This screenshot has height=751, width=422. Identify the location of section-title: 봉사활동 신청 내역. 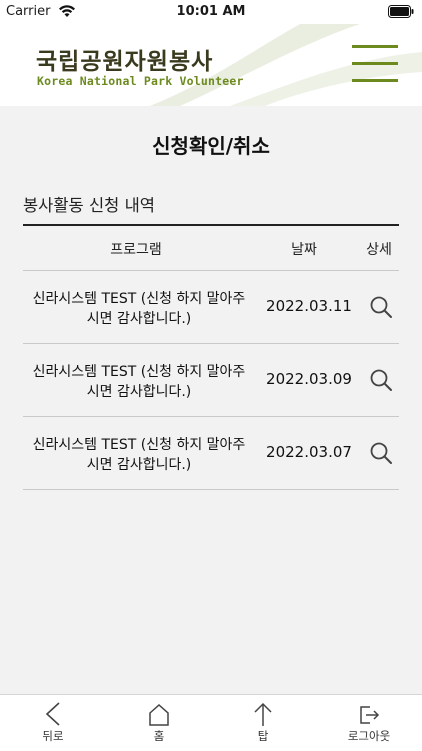
(89, 205).